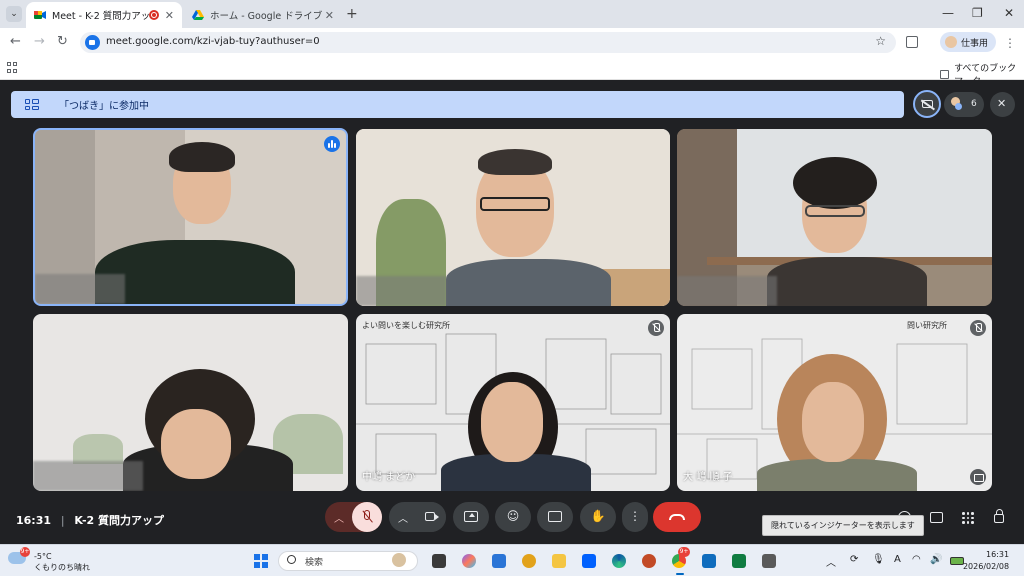 This screenshot has height=576, width=1024. I want to click on system-clock: 16:31 2026/02/08, so click(986, 561).